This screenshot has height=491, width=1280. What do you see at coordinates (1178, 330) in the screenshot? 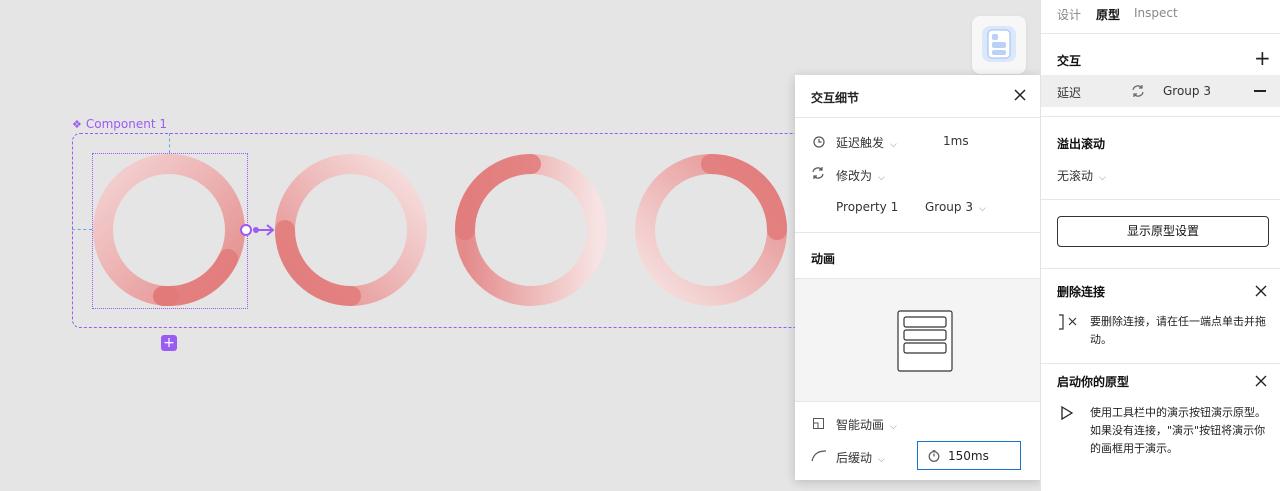
I see `delete-connection-description: 要删除连接，请在任一端点单击并拖动。` at bounding box center [1178, 330].